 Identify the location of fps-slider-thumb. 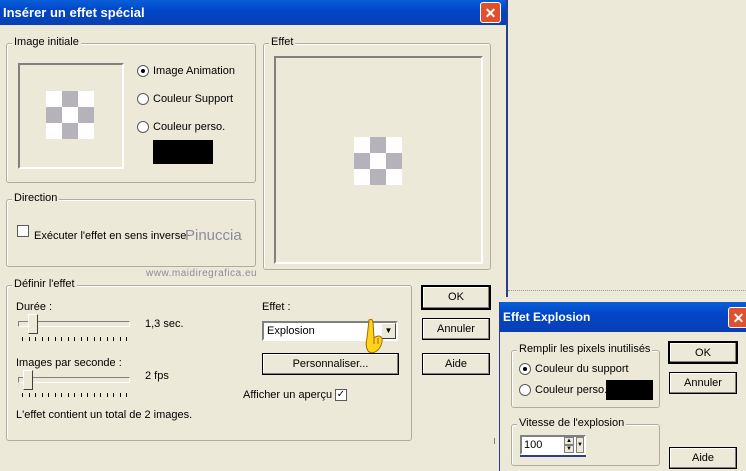
(28, 380).